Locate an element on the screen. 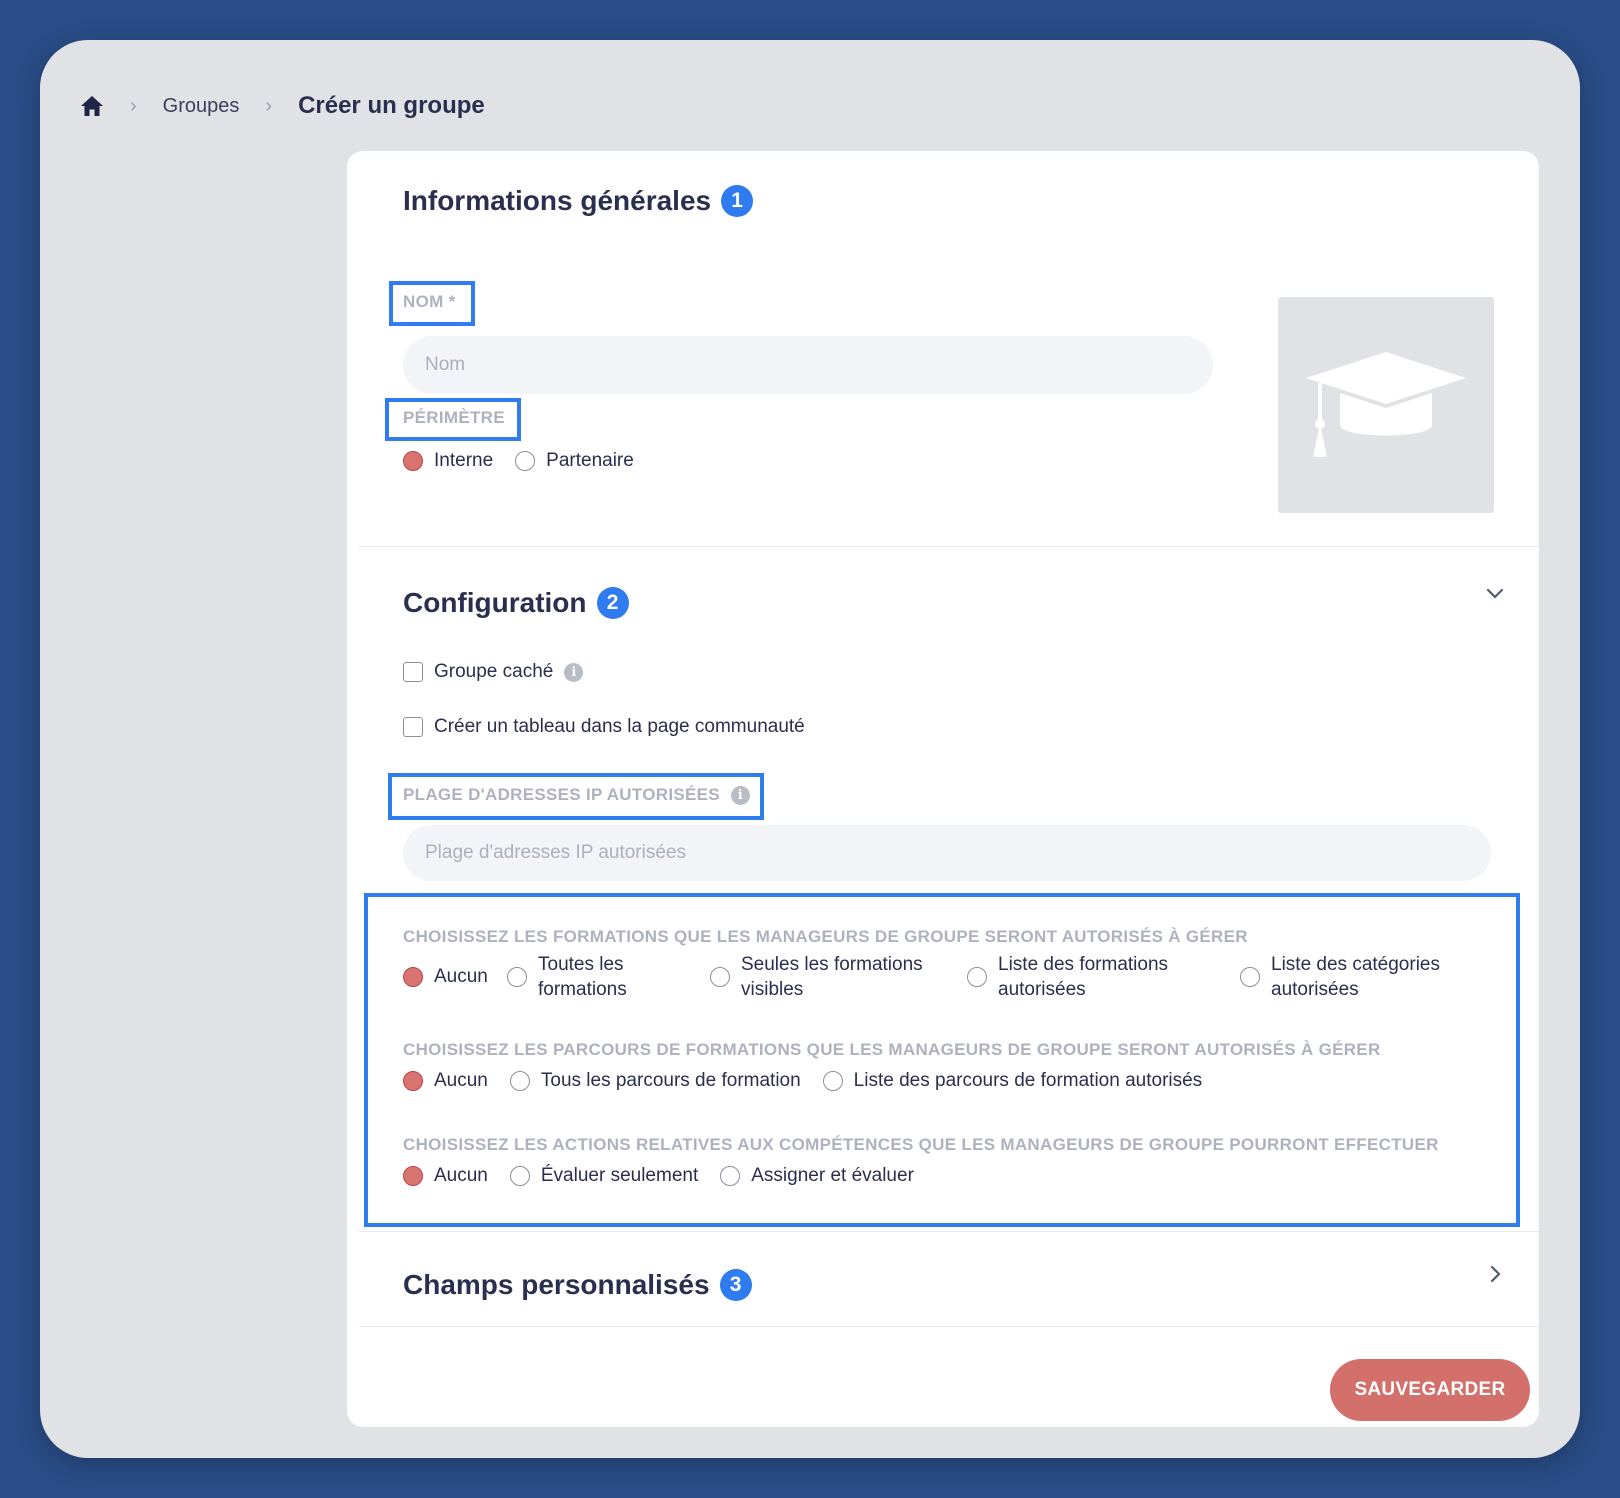  trainings-option-none: Aucun is located at coordinates (445, 976).